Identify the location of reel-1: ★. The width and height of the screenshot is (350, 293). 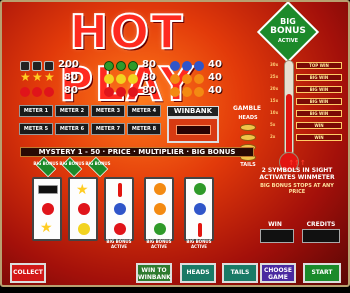
(47, 209).